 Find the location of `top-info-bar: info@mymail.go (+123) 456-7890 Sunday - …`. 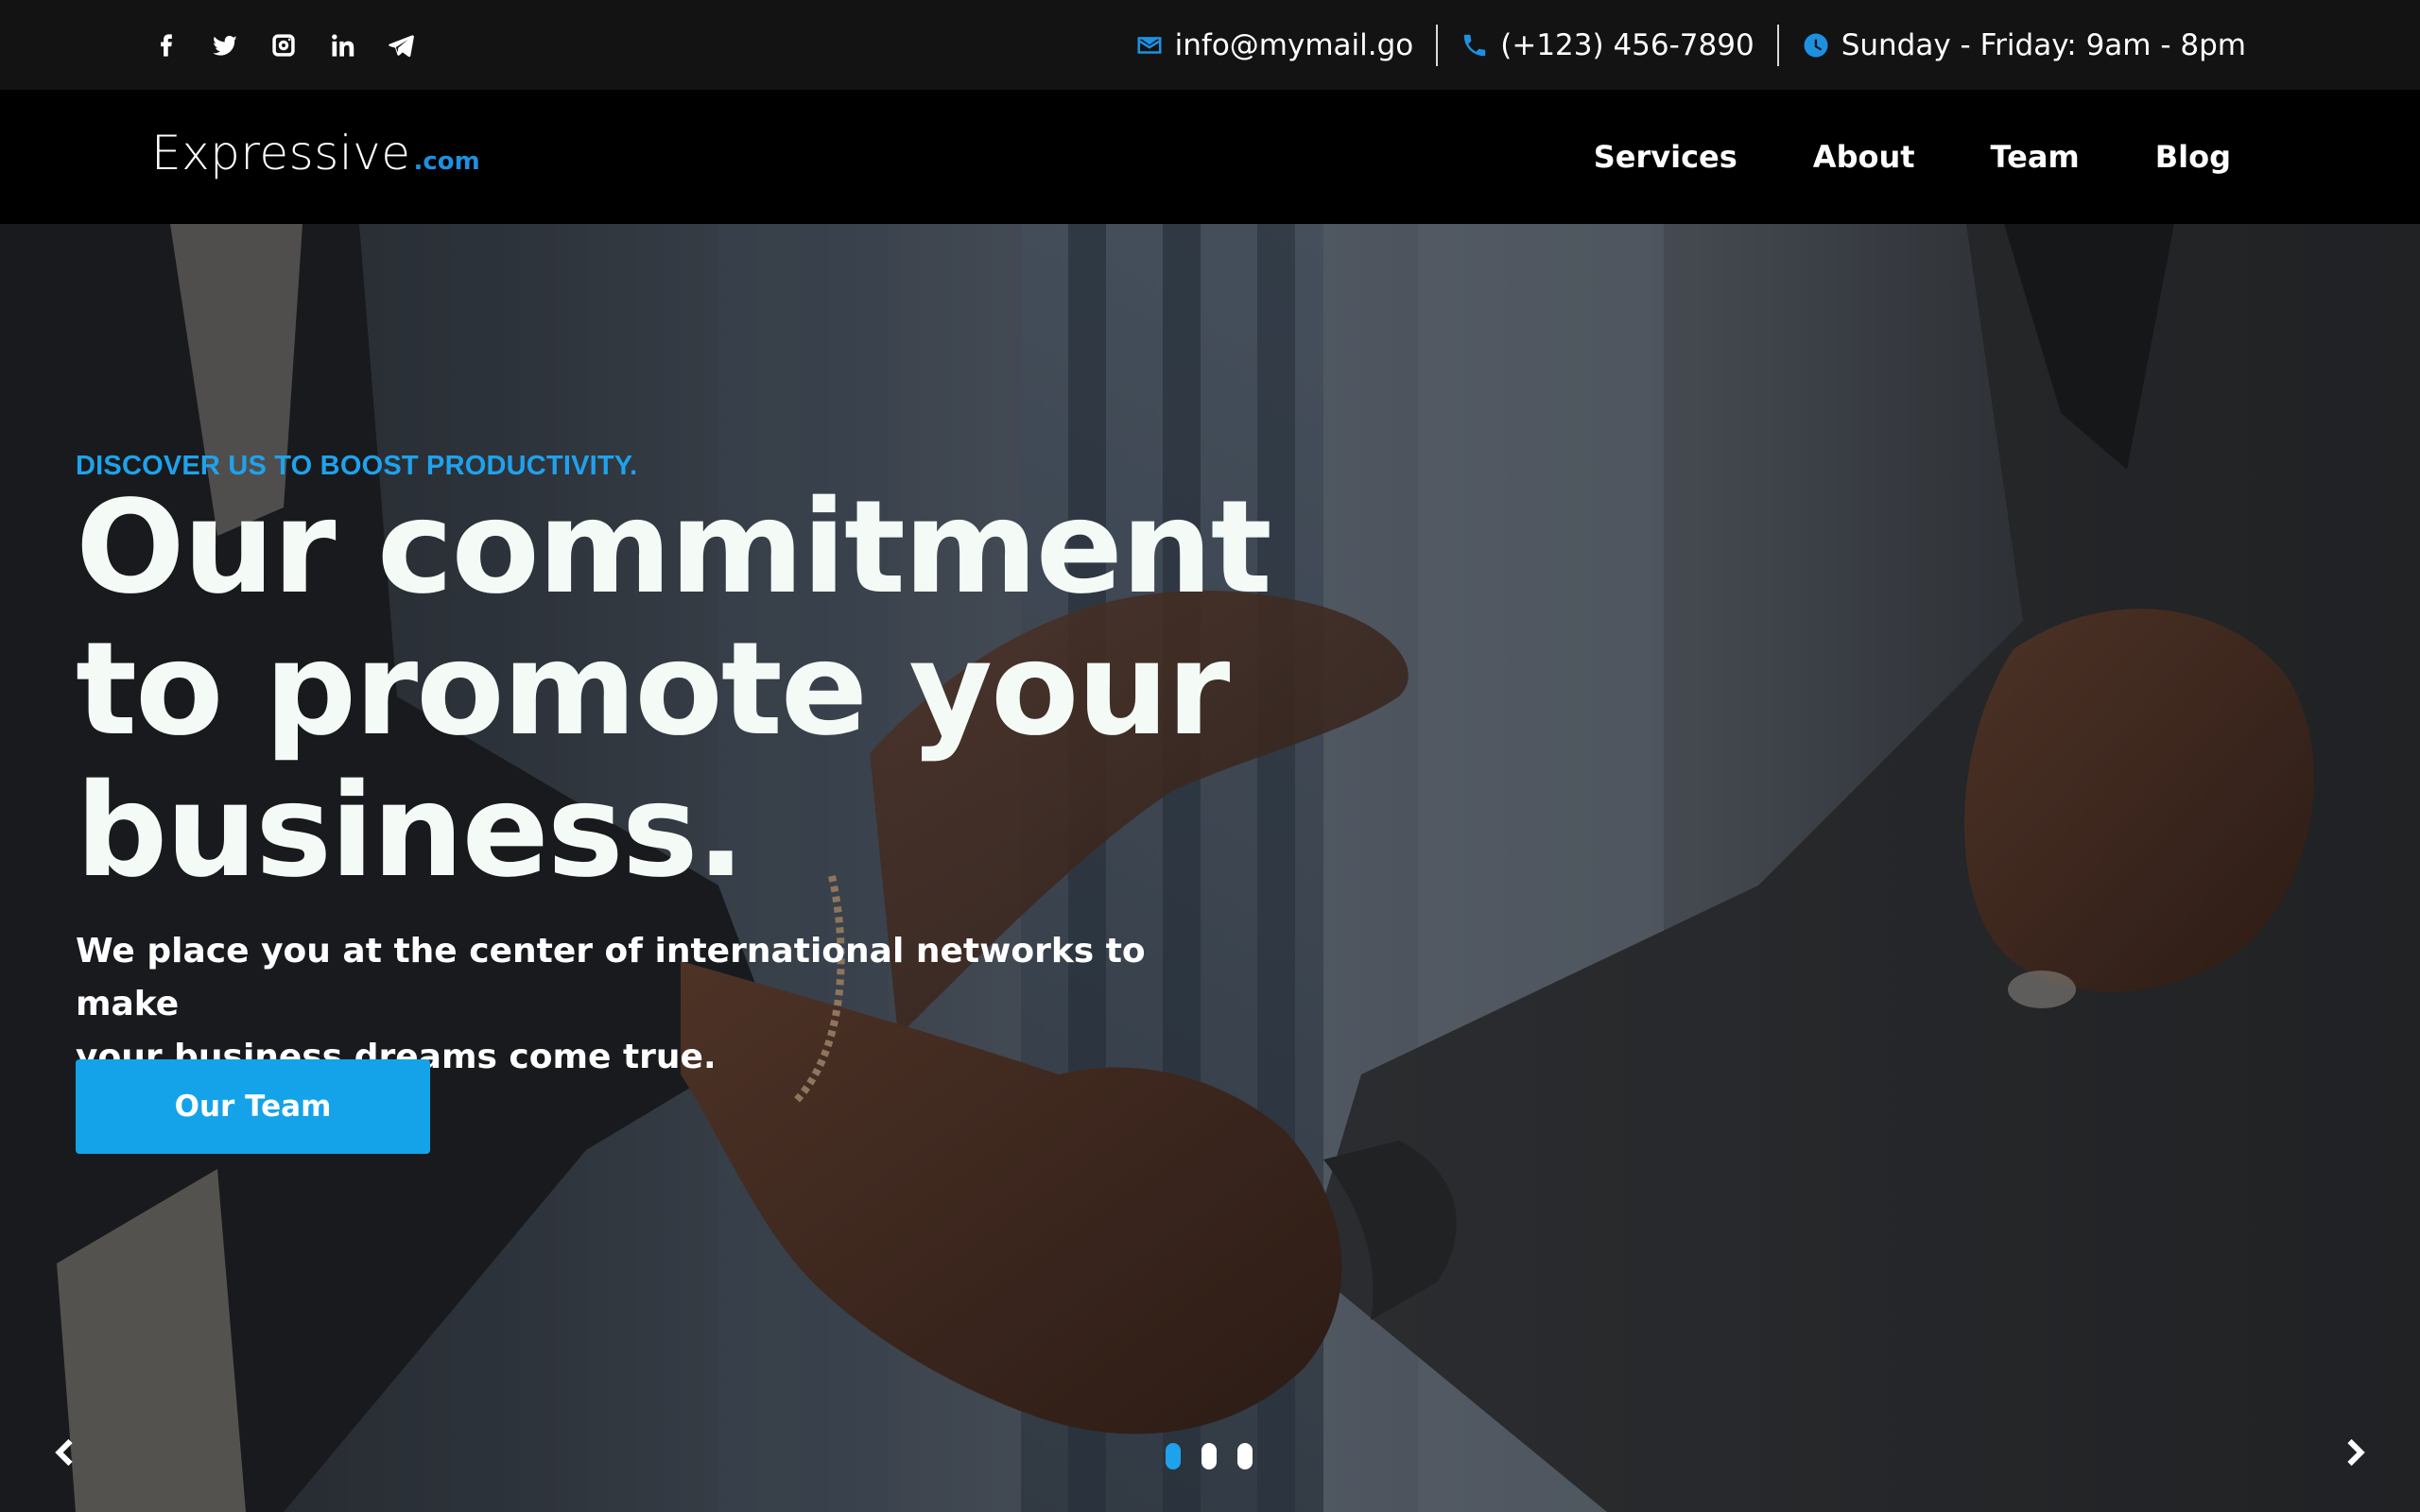

top-info-bar: info@mymail.go (+123) 456-7890 Sunday - … is located at coordinates (1210, 45).